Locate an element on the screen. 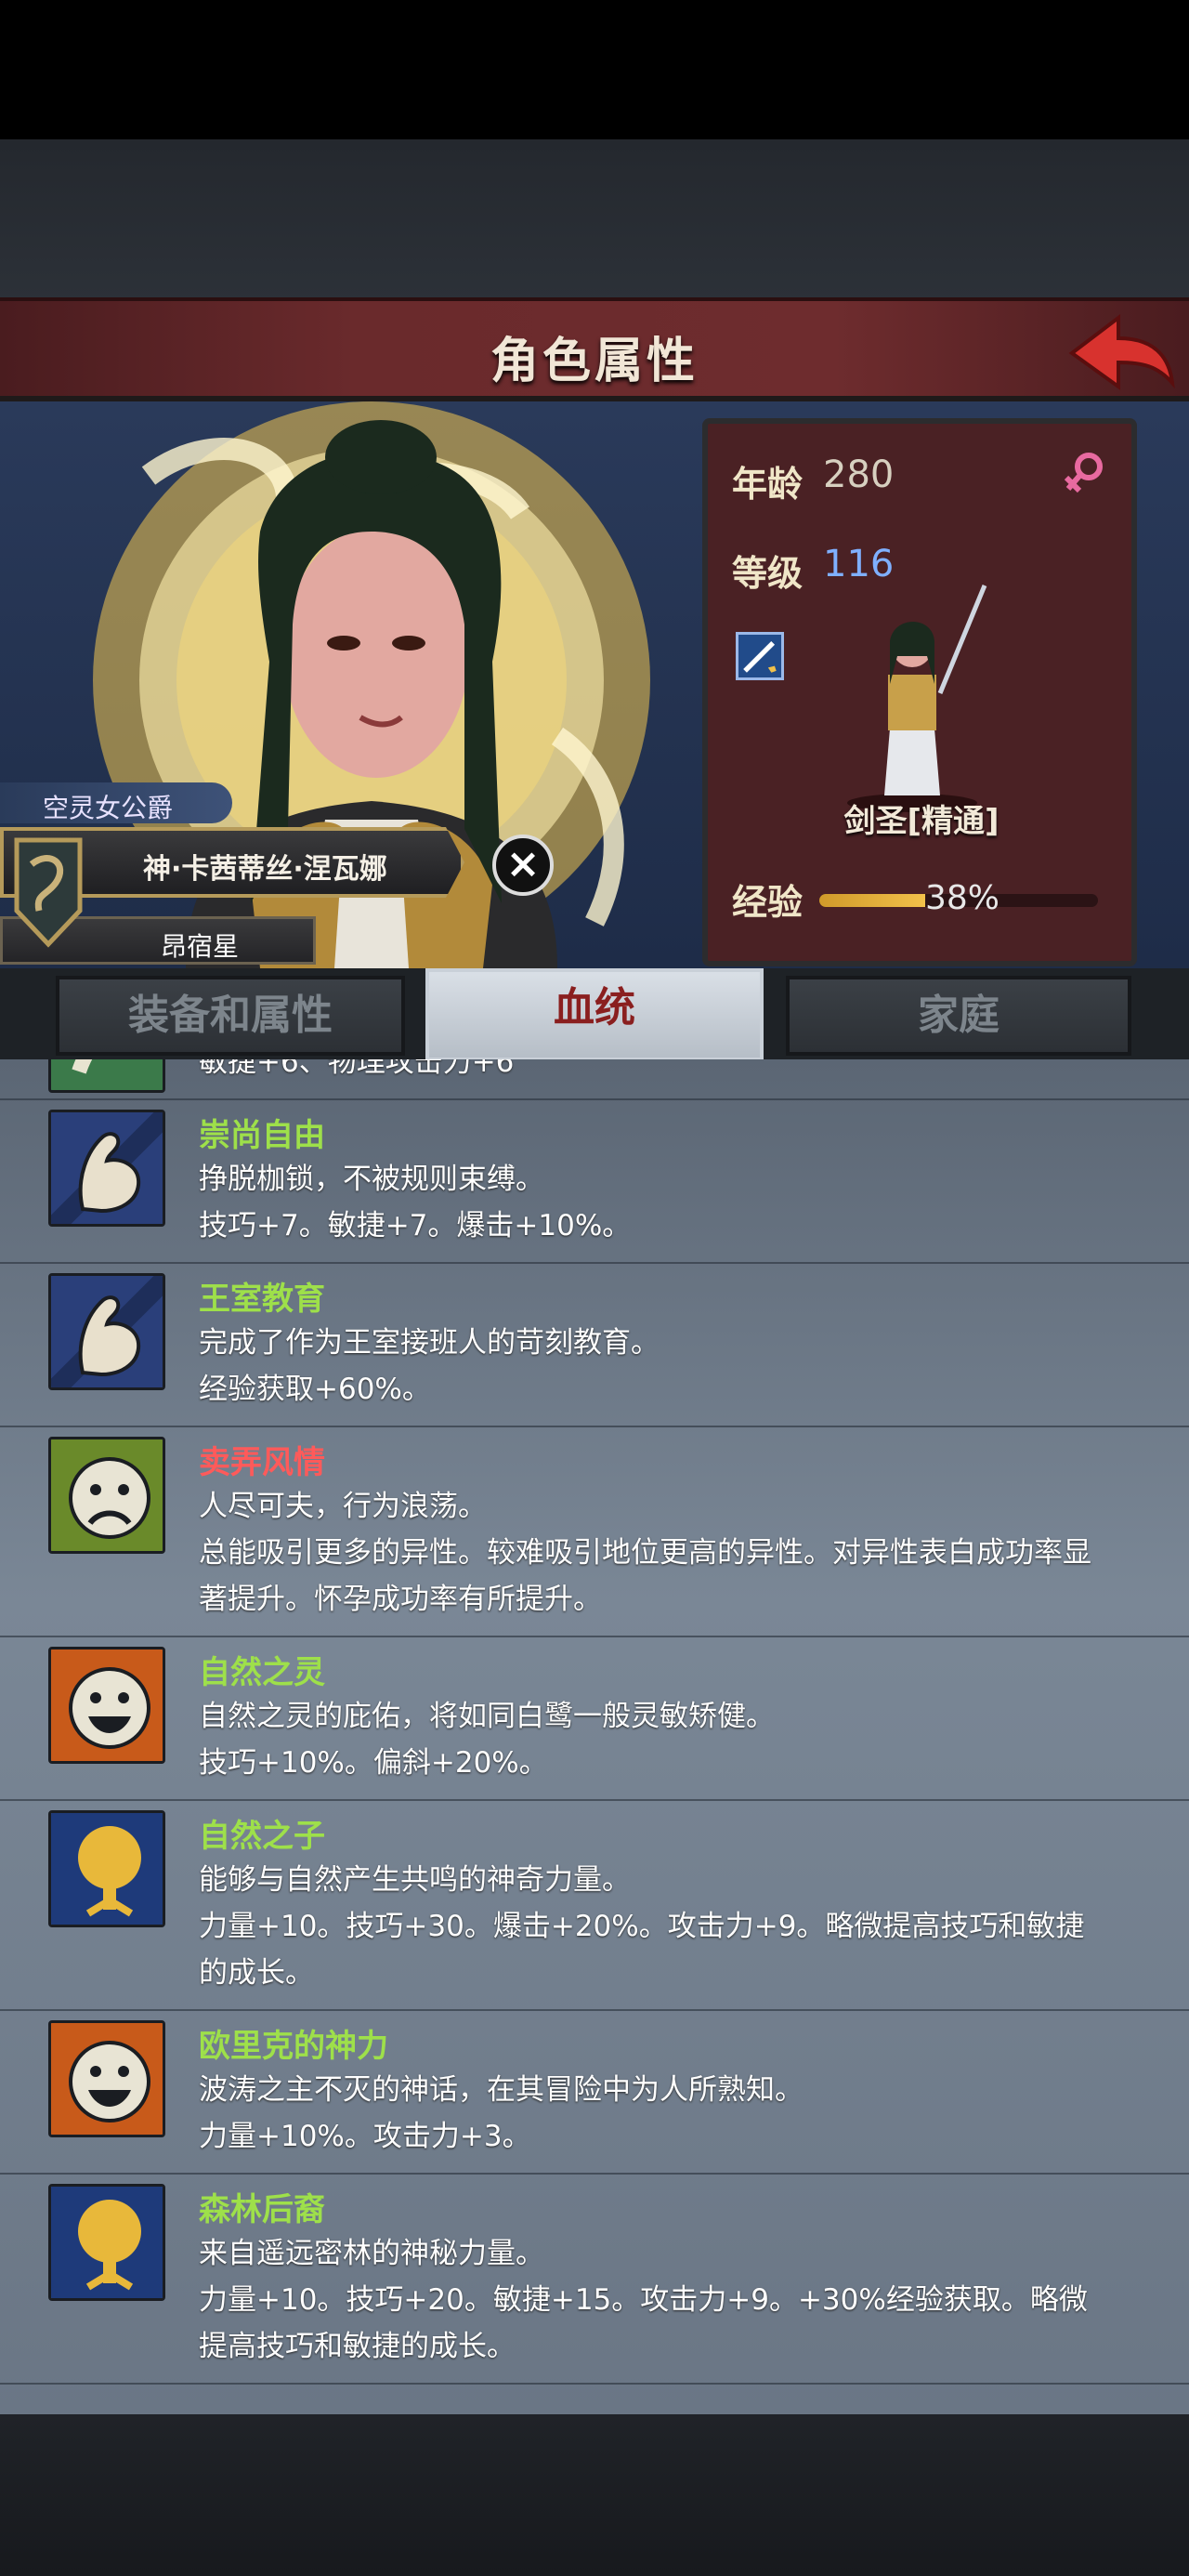  arm-icon is located at coordinates (107, 1076).